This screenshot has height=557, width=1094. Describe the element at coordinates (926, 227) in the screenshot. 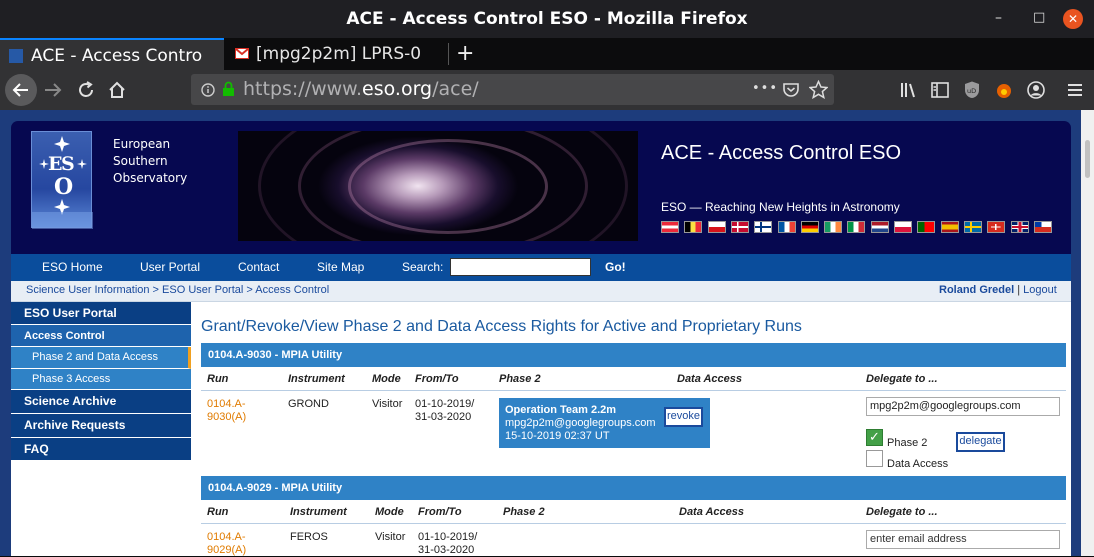

I see `flag-pt-icon` at that location.